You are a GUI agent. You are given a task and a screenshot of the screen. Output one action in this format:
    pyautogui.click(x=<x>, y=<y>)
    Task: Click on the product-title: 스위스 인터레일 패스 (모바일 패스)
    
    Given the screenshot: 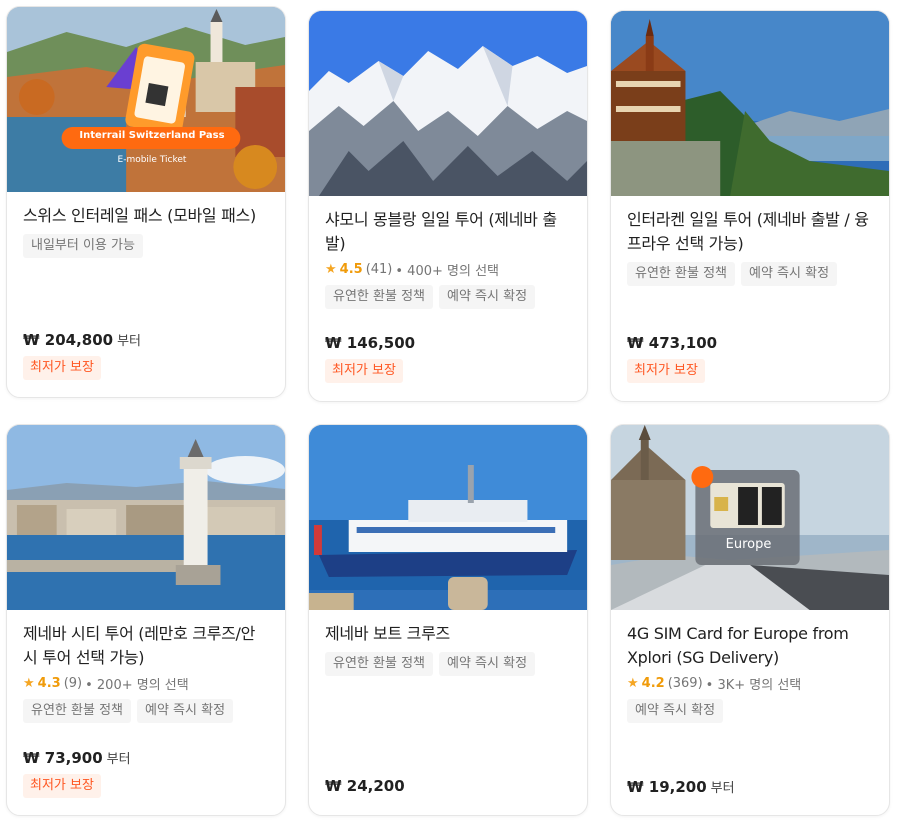 What is the action you would take?
    pyautogui.click(x=146, y=216)
    